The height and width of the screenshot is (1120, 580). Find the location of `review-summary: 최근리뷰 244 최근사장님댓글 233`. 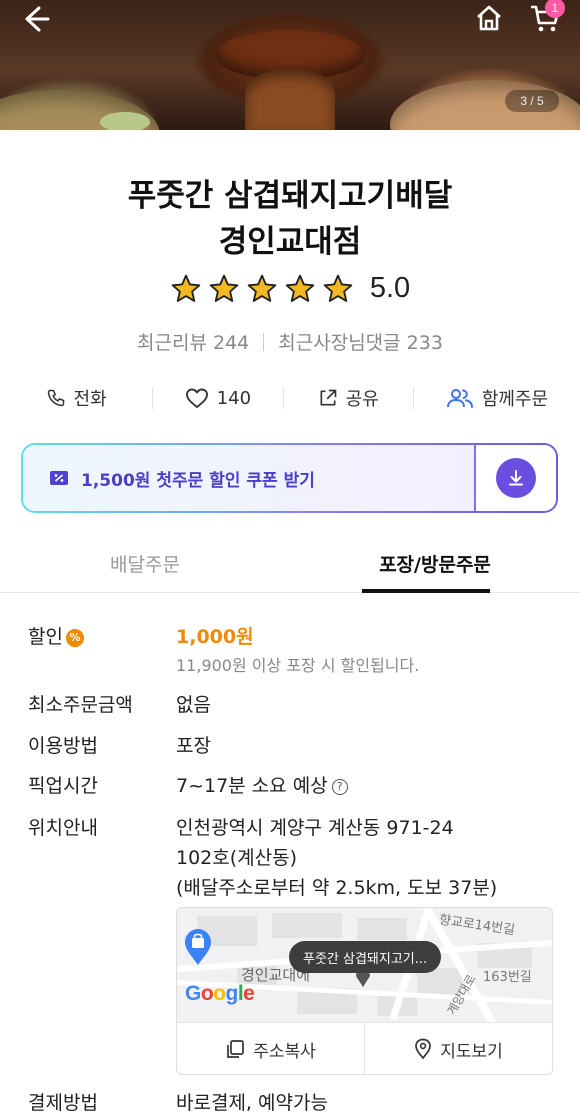

review-summary: 최근리뷰 244 최근사장님댓글 233 is located at coordinates (290, 341).